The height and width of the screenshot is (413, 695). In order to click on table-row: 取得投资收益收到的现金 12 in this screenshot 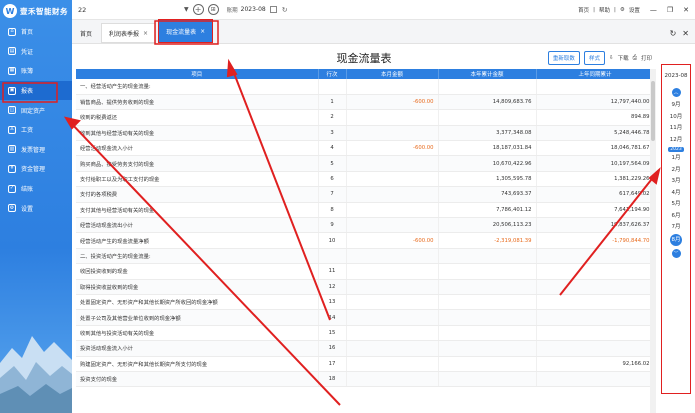, I will do `click(365, 287)`.